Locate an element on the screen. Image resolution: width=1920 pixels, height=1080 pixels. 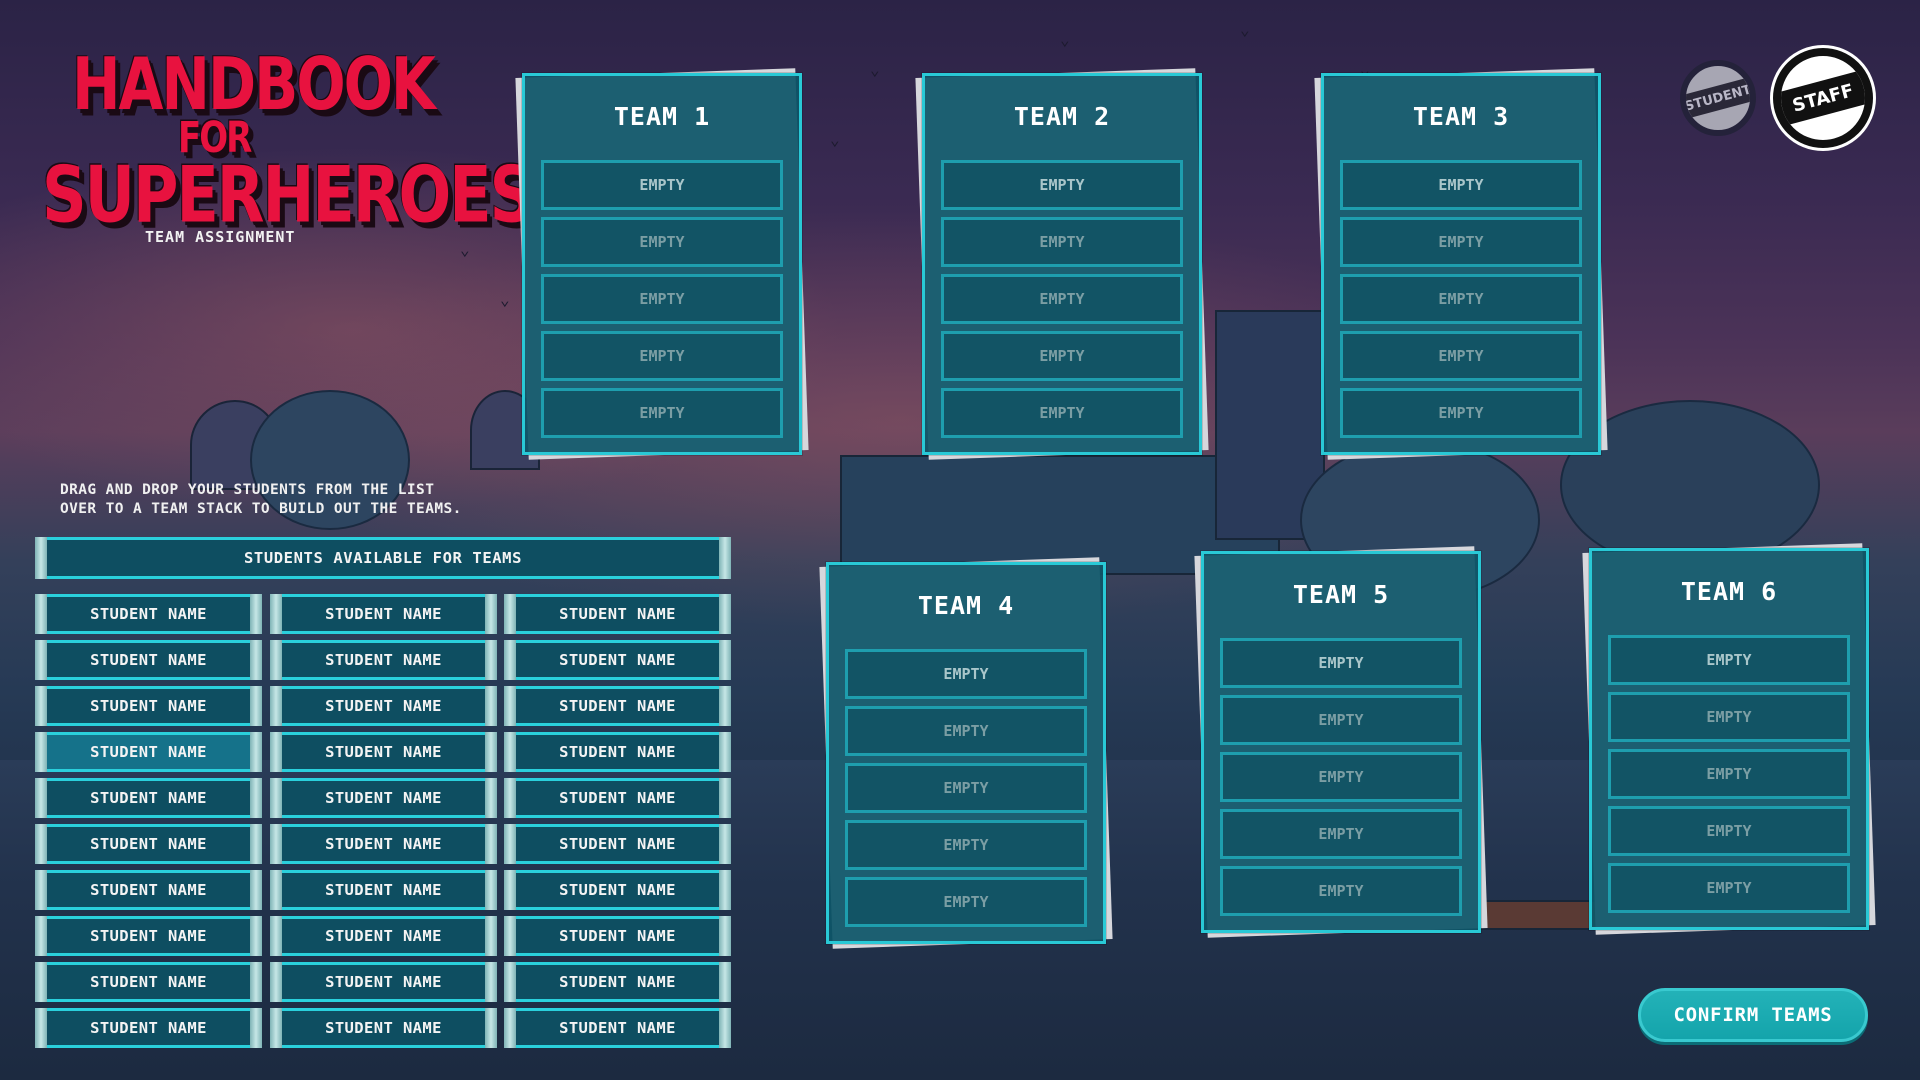
team-card: TEAM 6 EMPTY EMPTY EMPTY EMPTY EMPTY is located at coordinates (1729, 739).